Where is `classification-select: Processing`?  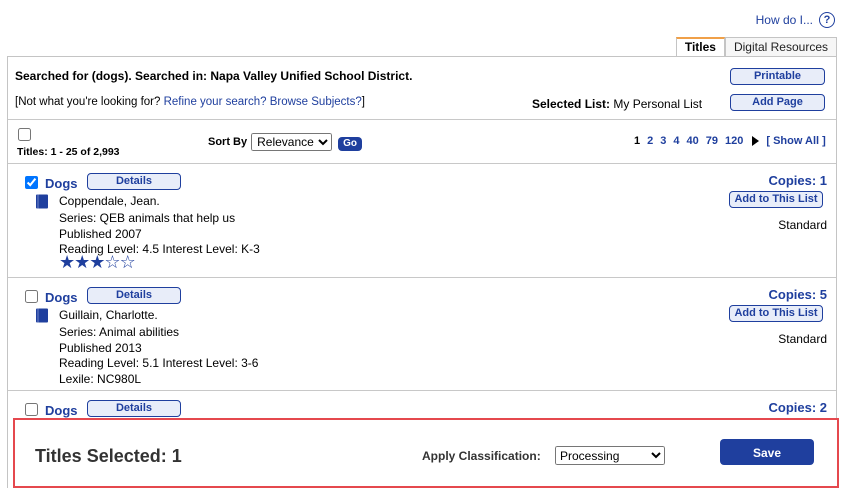
classification-select: Processing is located at coordinates (610, 455).